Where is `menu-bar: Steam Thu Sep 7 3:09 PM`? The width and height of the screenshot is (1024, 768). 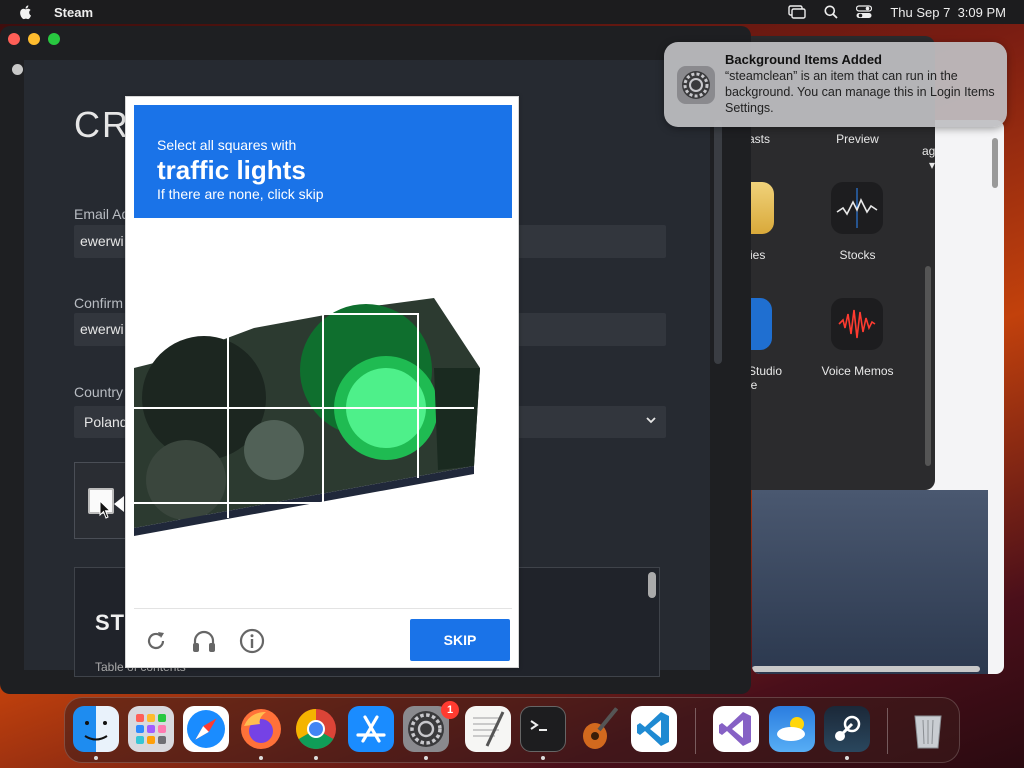
menu-bar: Steam Thu Sep 7 3:09 PM is located at coordinates (512, 12).